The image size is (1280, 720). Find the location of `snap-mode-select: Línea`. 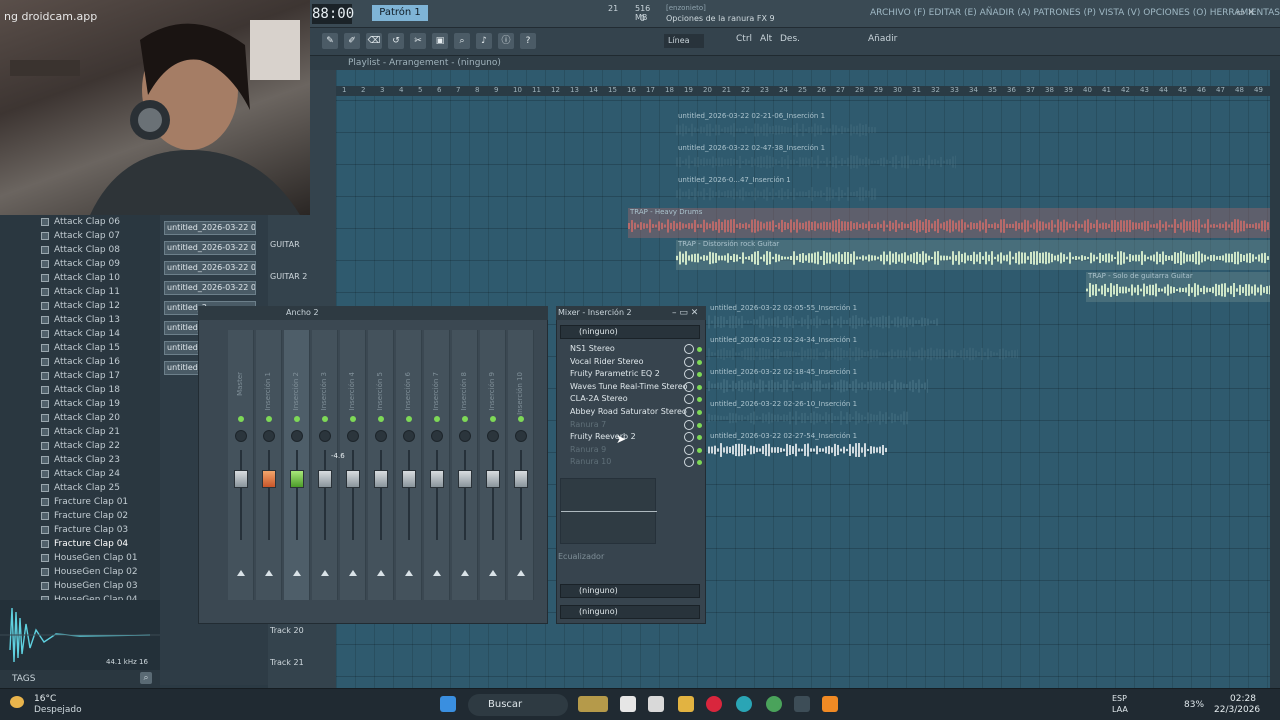

snap-mode-select: Línea is located at coordinates (684, 41).